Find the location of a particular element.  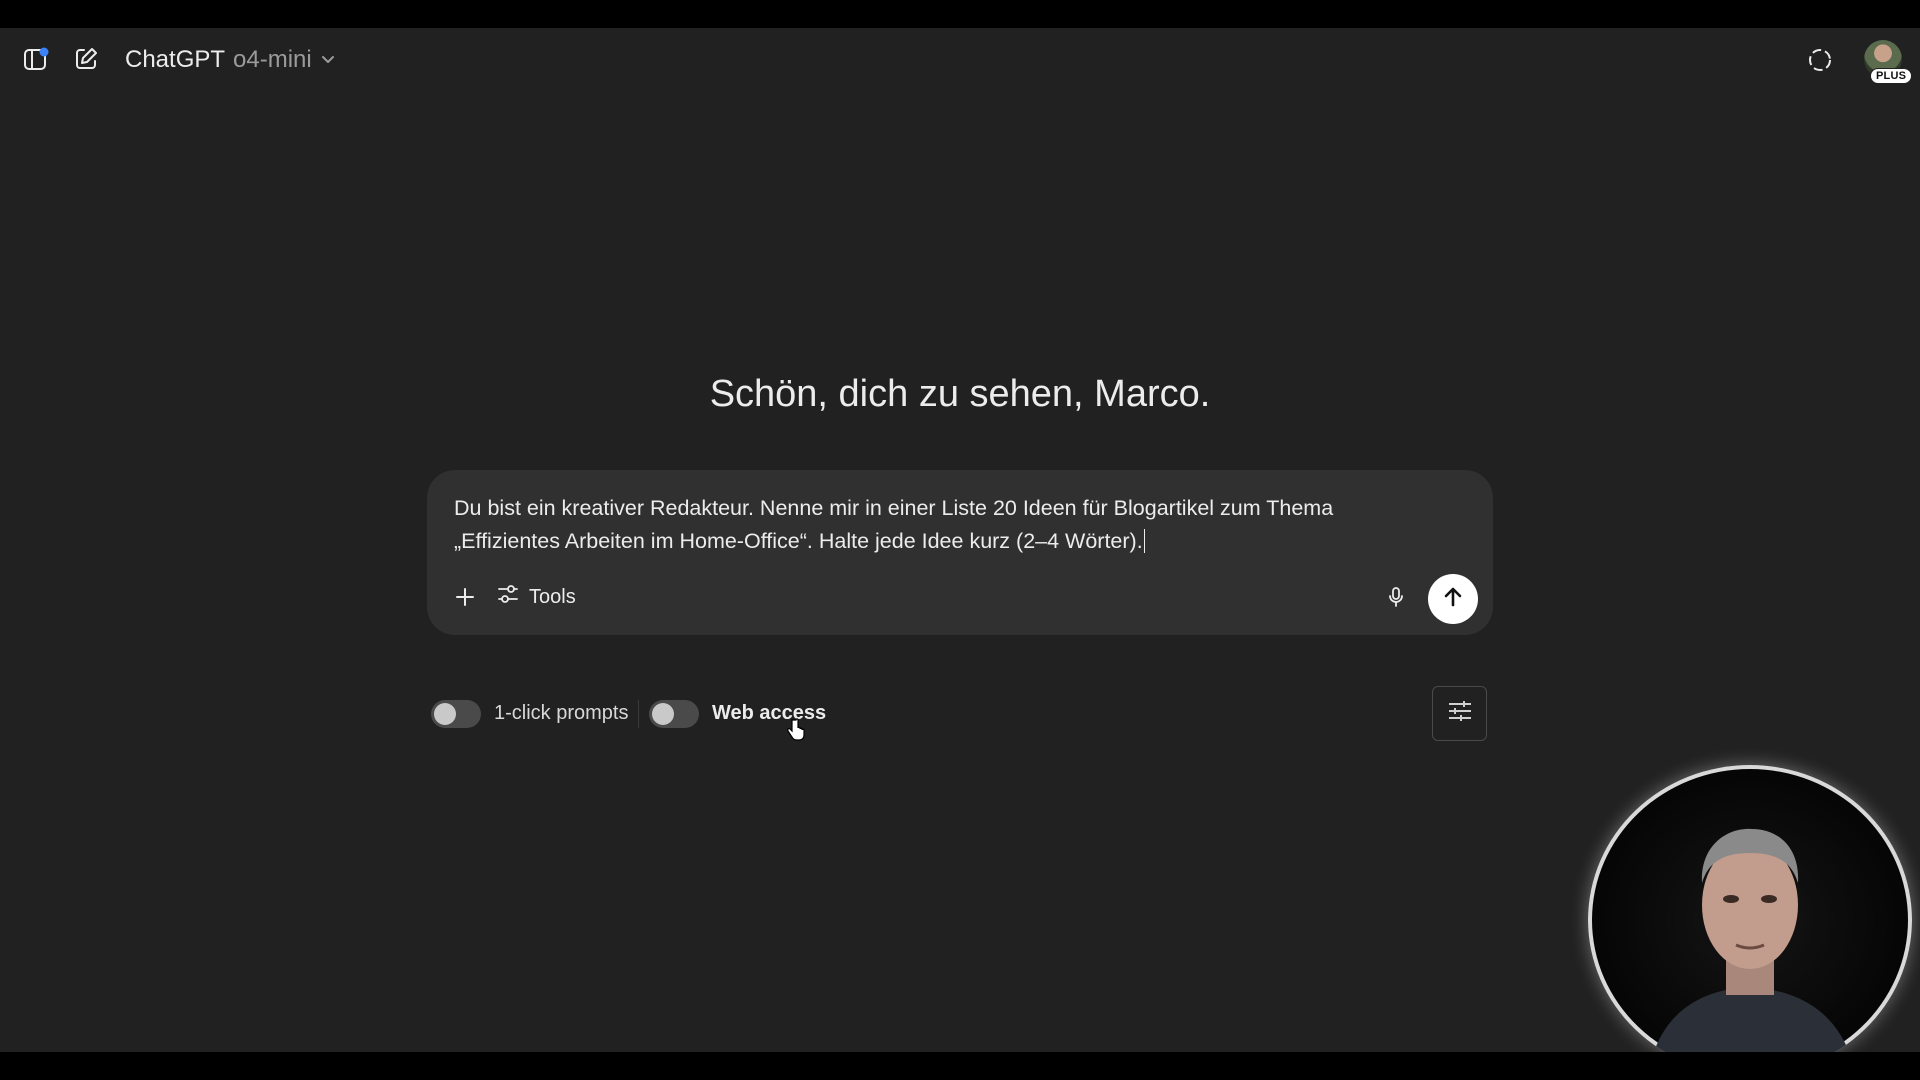

model-selector: ChatGPT o4-mini is located at coordinates (230, 60).